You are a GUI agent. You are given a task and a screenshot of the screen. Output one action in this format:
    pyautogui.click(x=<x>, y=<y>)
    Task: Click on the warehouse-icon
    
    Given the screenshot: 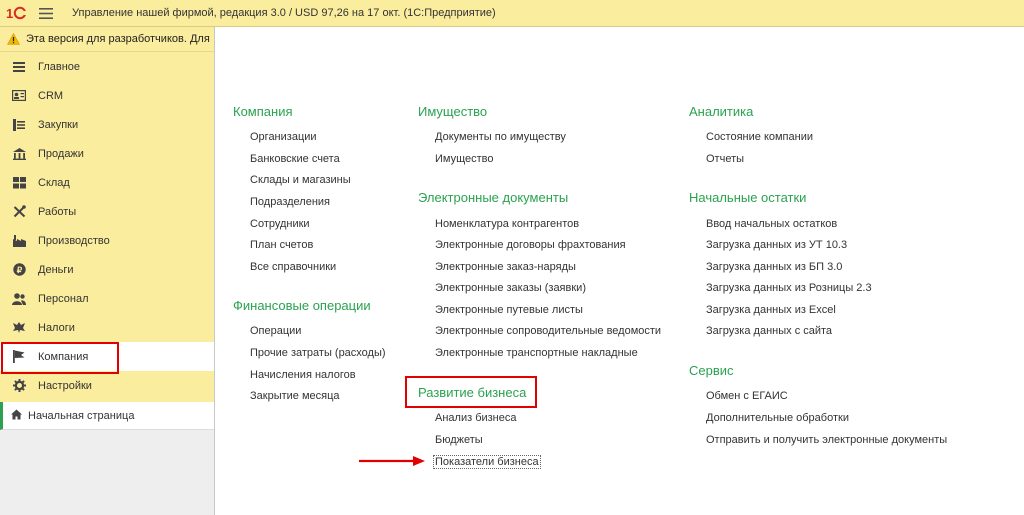 What is the action you would take?
    pyautogui.click(x=19, y=183)
    